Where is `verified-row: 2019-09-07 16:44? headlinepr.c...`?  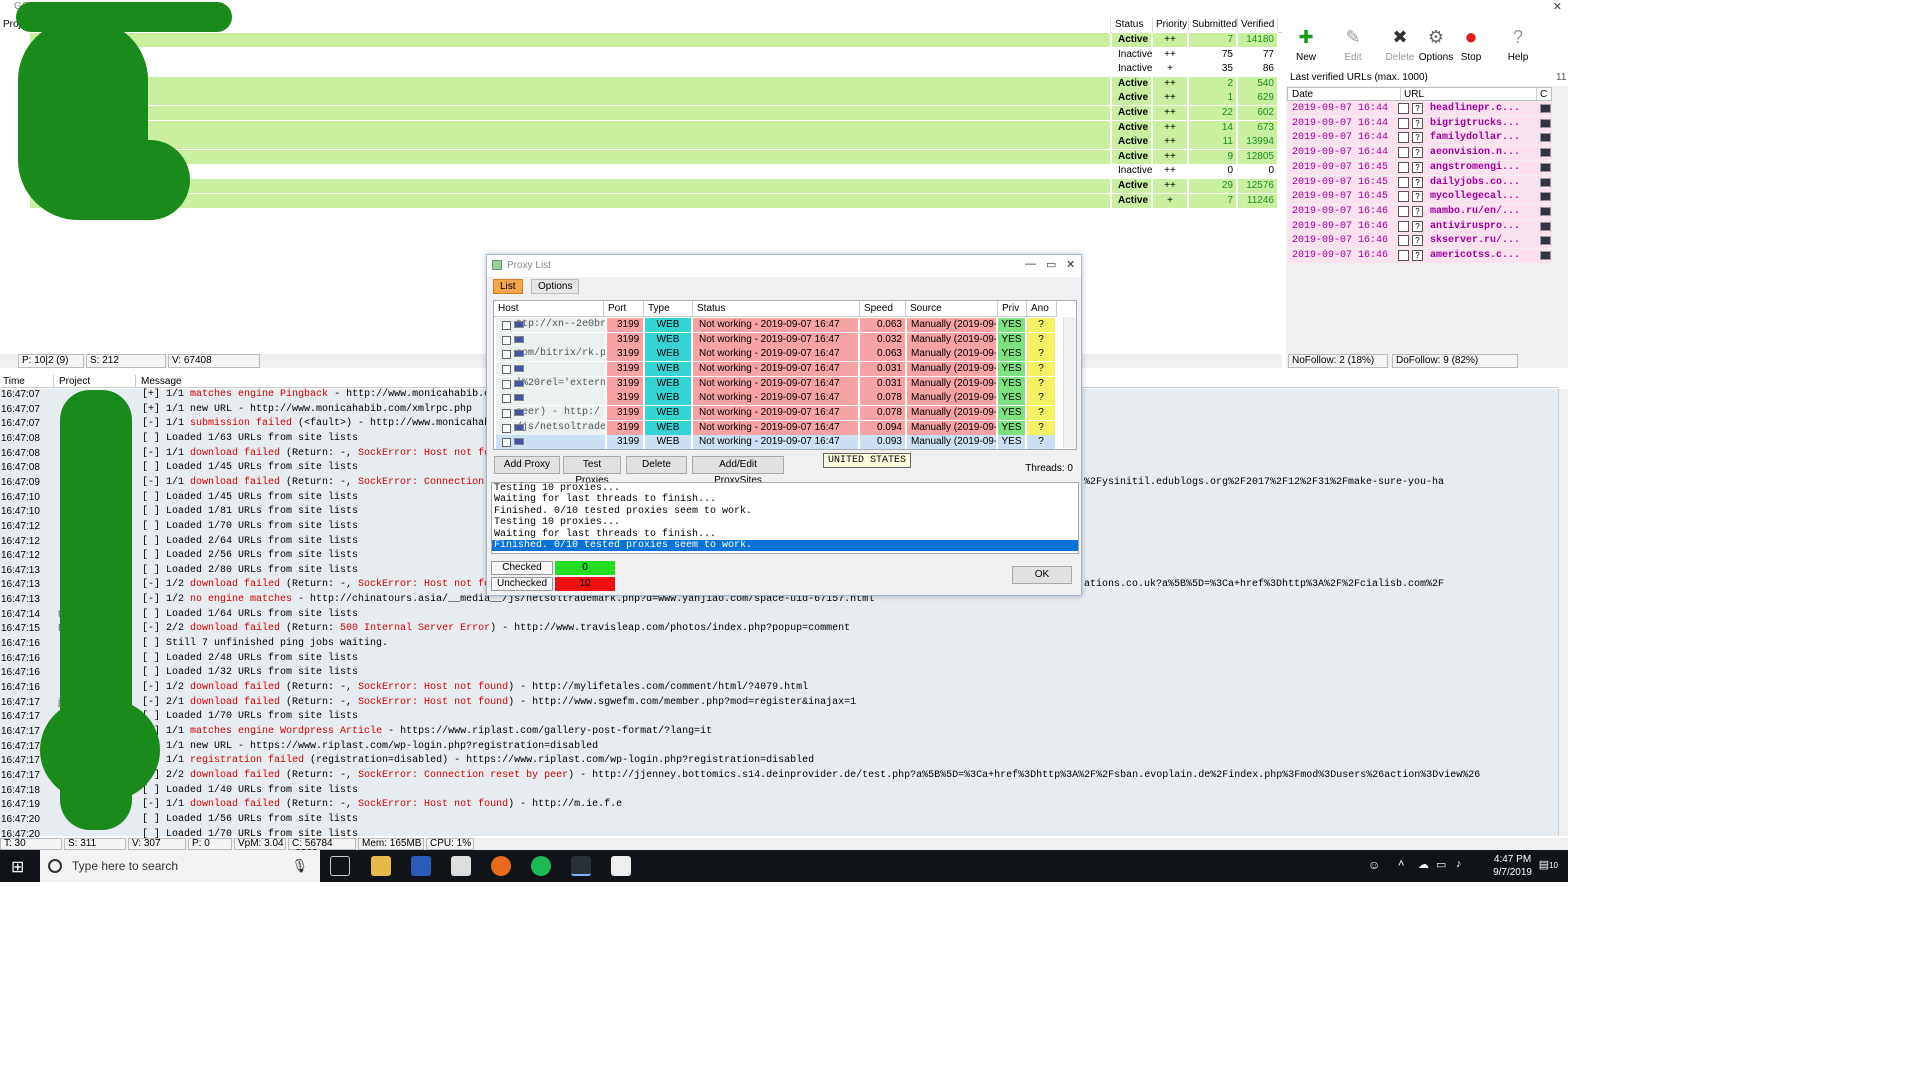 verified-row: 2019-09-07 16:44? headlinepr.c... is located at coordinates (1420, 109).